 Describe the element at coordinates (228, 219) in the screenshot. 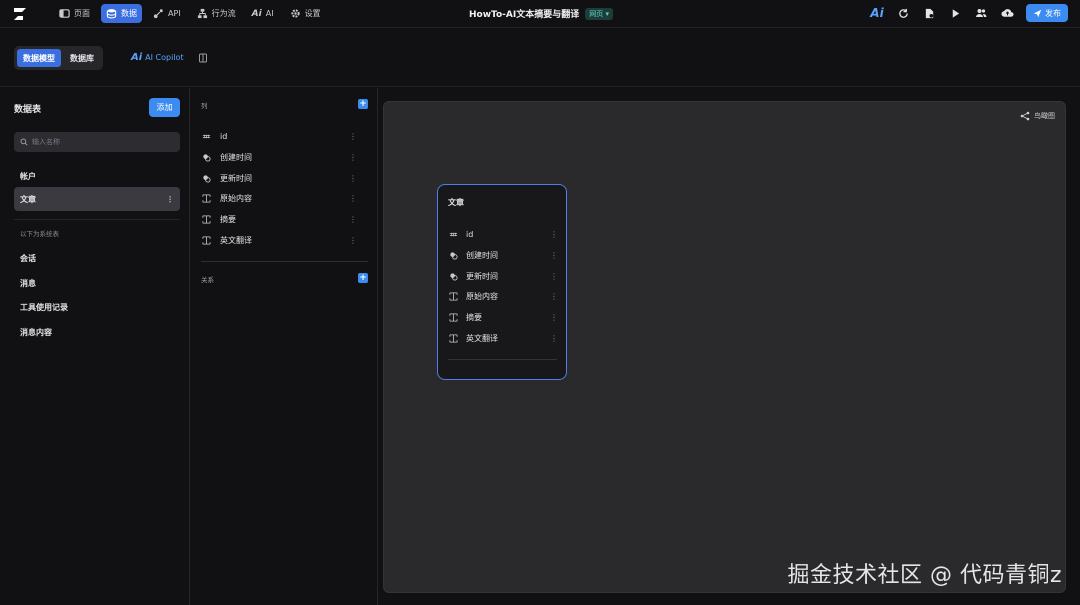

I see `column-name: 摘要` at that location.